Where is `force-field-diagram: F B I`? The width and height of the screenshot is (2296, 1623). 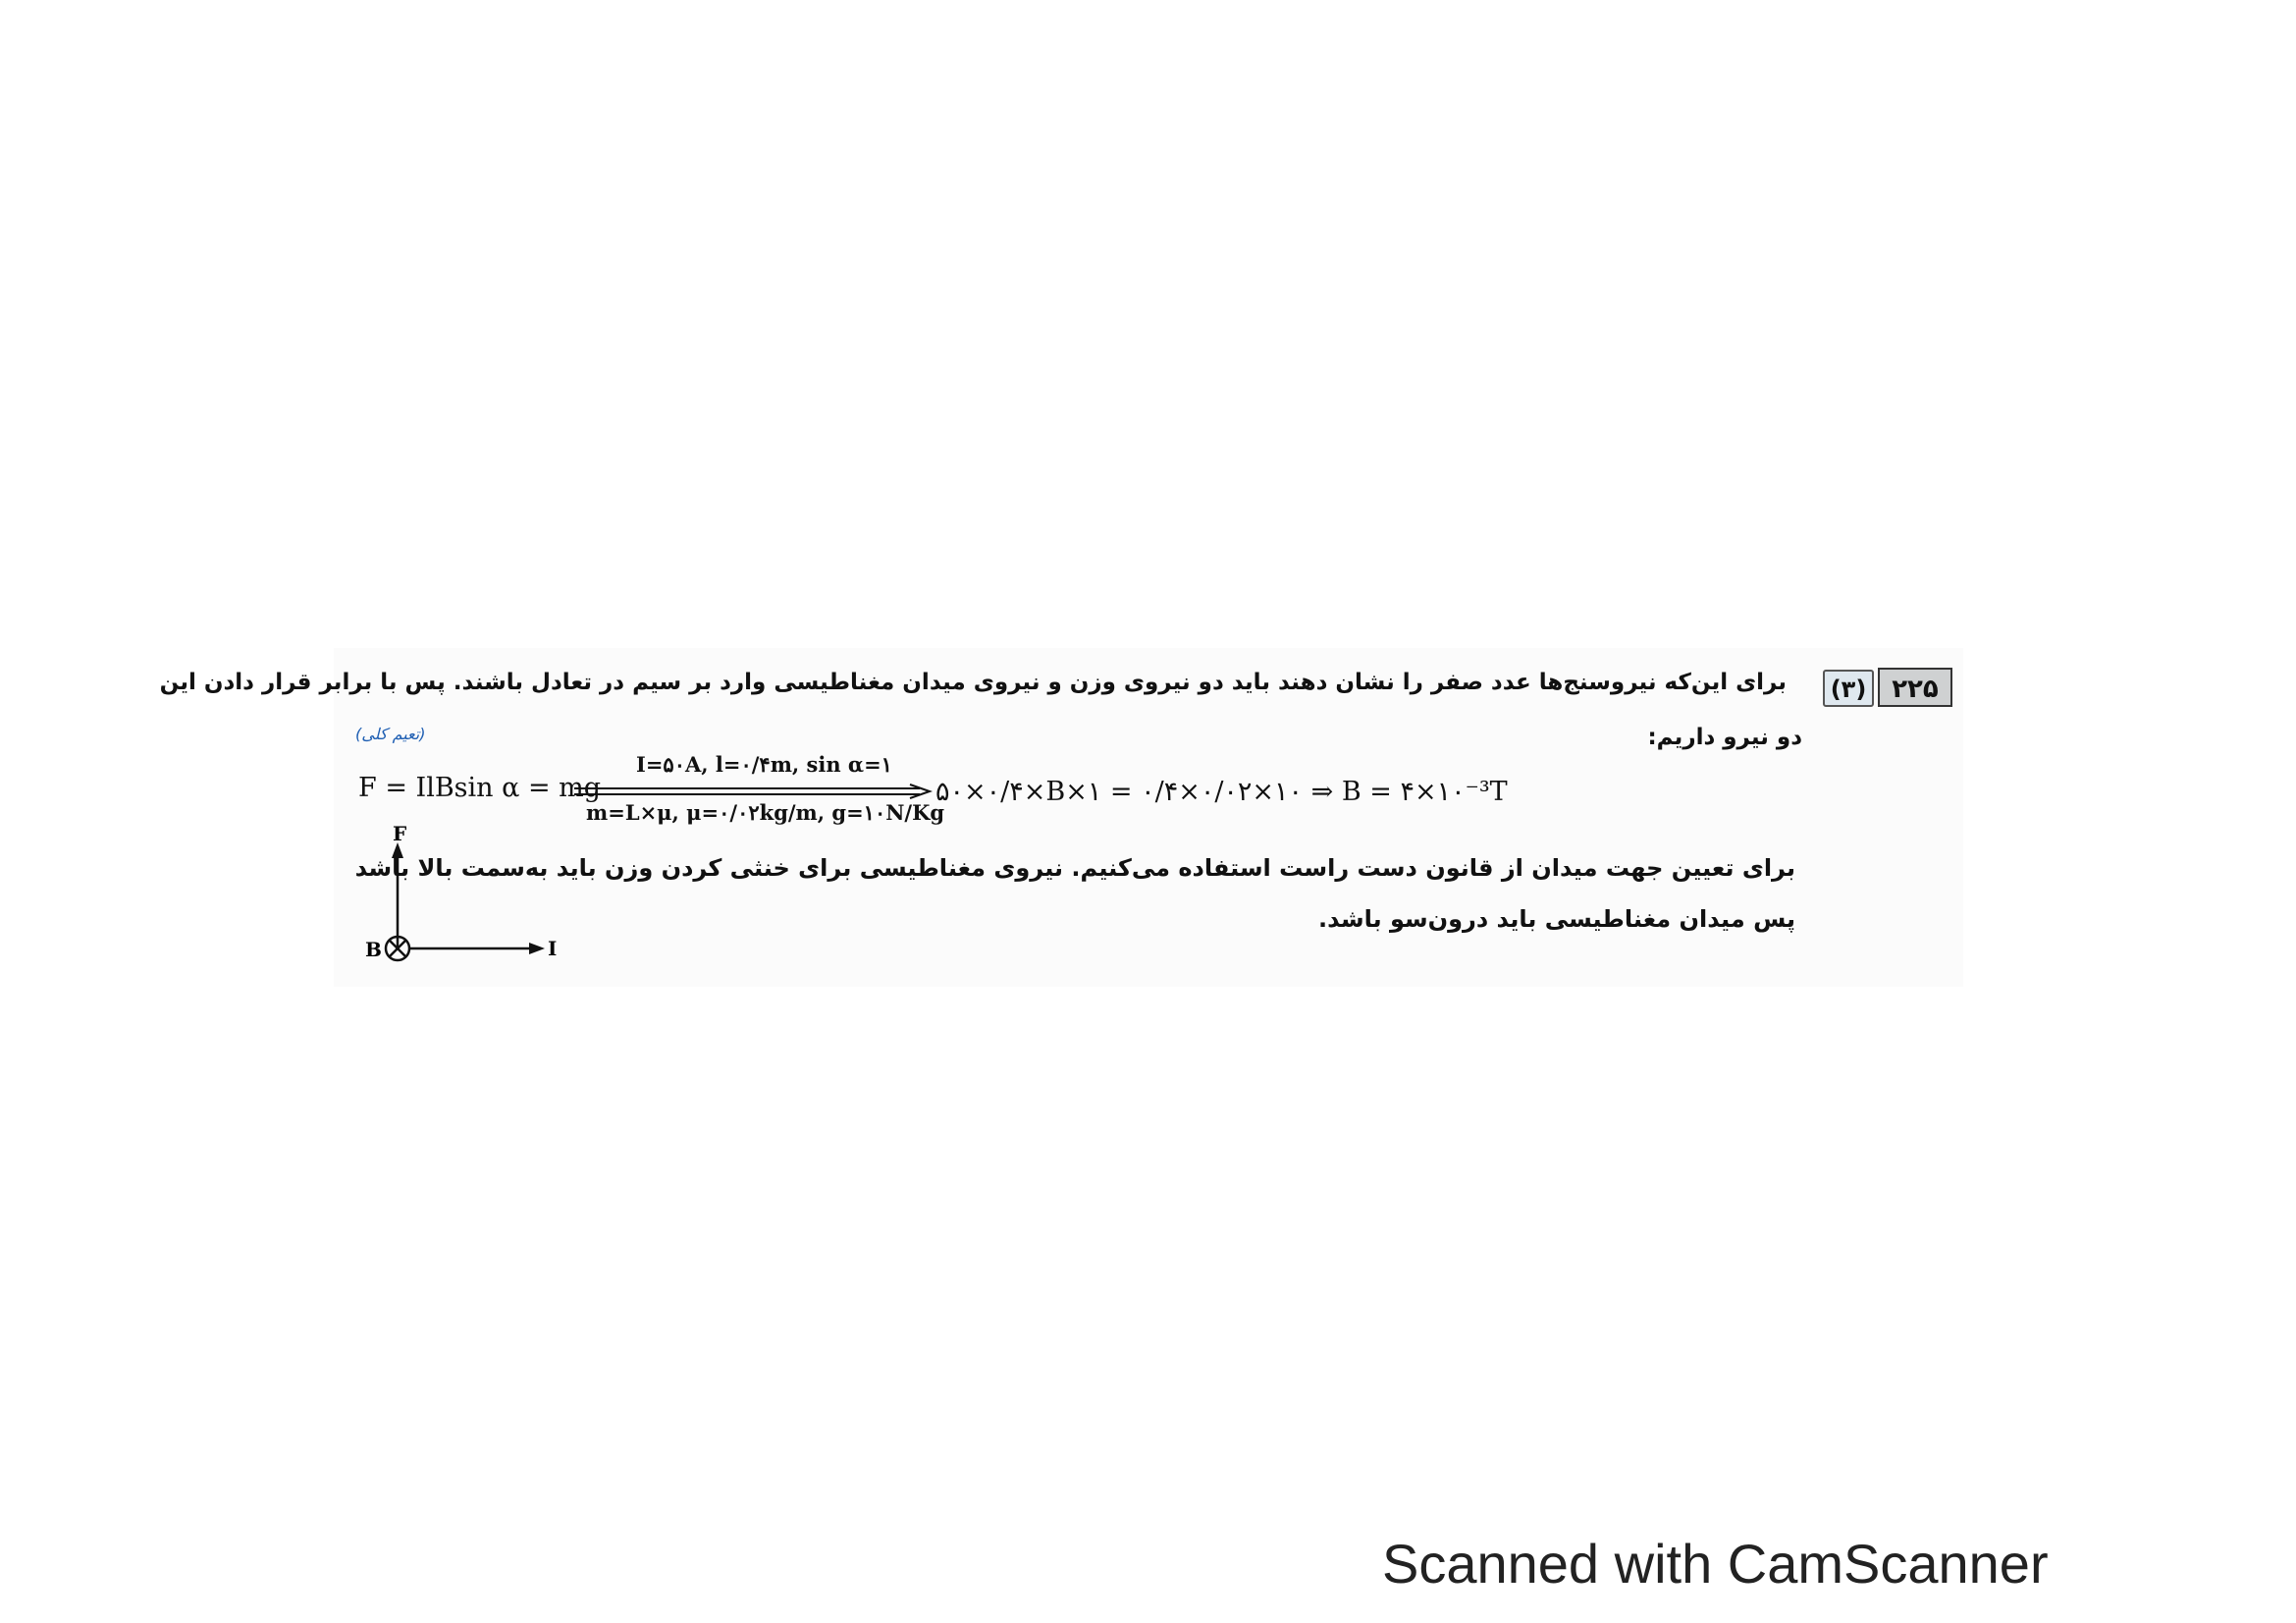 force-field-diagram: F B I is located at coordinates (461, 899).